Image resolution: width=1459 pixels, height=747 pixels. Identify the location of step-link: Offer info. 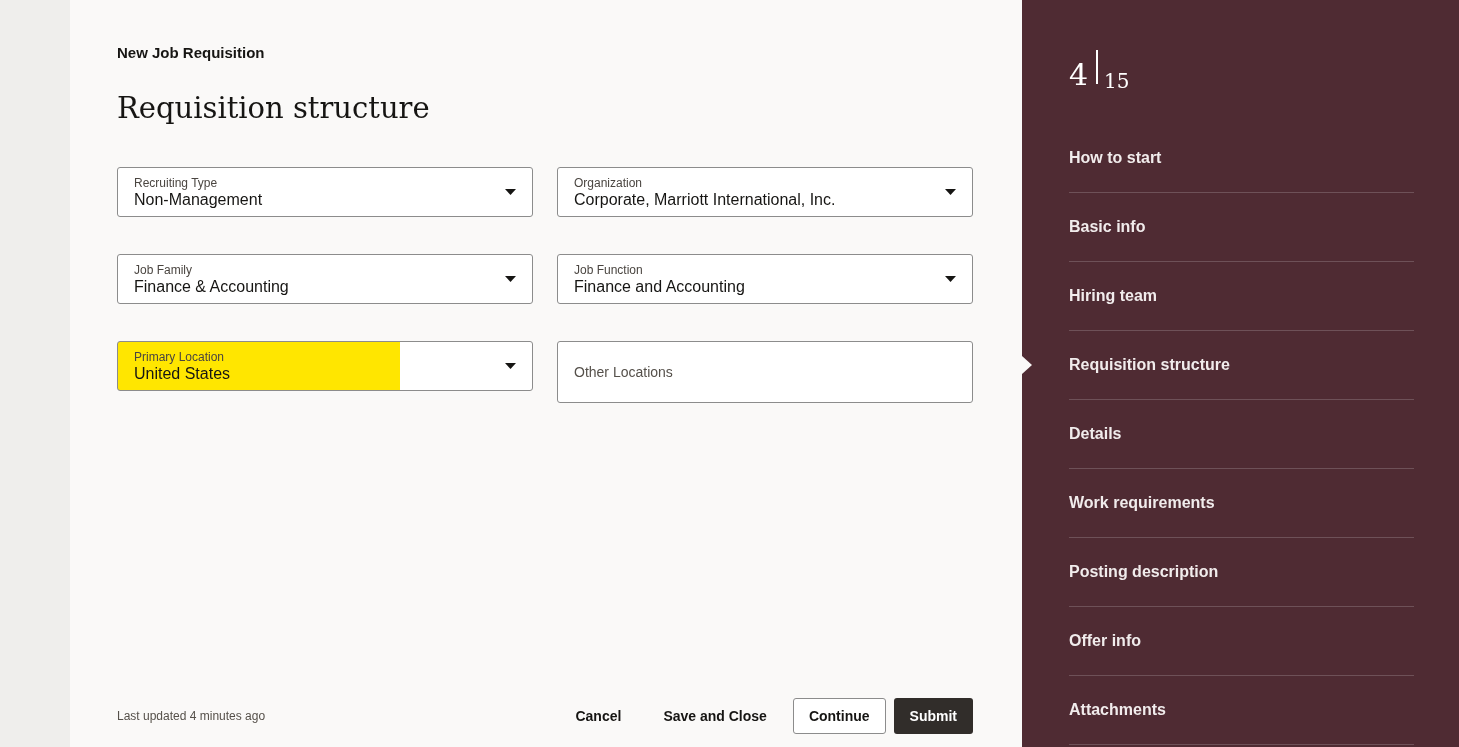
(1105, 641).